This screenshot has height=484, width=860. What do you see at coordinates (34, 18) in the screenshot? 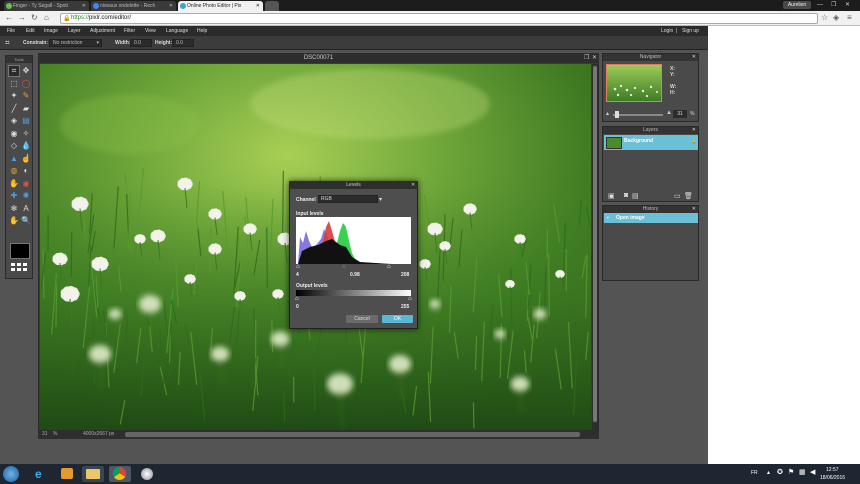
I see `reload-icon: ↻` at bounding box center [34, 18].